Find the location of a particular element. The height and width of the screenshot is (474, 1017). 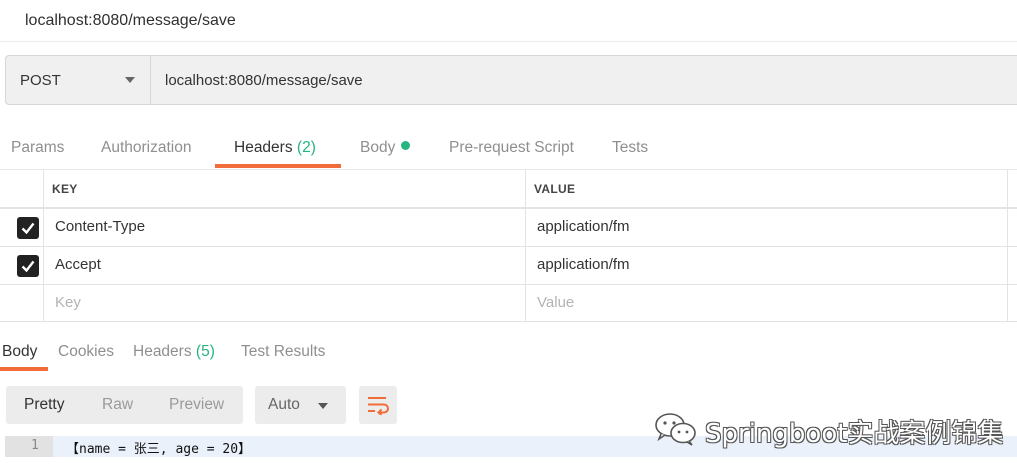

wechat-icon is located at coordinates (675, 429).